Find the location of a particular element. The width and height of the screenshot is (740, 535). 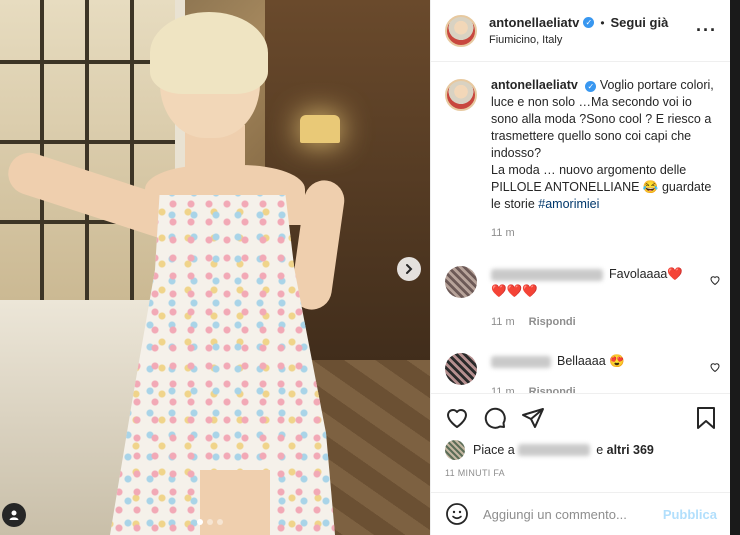

publish-button: Pubblica is located at coordinates (690, 514).